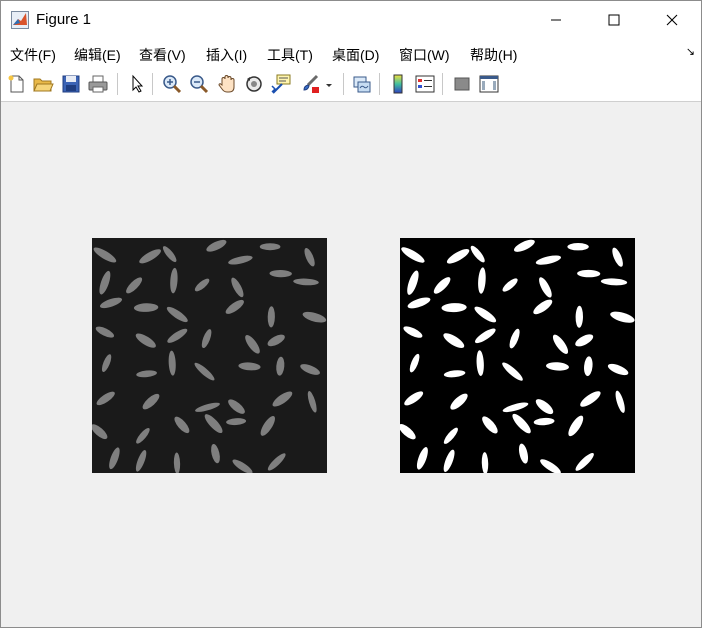 This screenshot has height=628, width=702. What do you see at coordinates (690, 51) in the screenshot?
I see `dock-arrow-icon: ↘` at bounding box center [690, 51].